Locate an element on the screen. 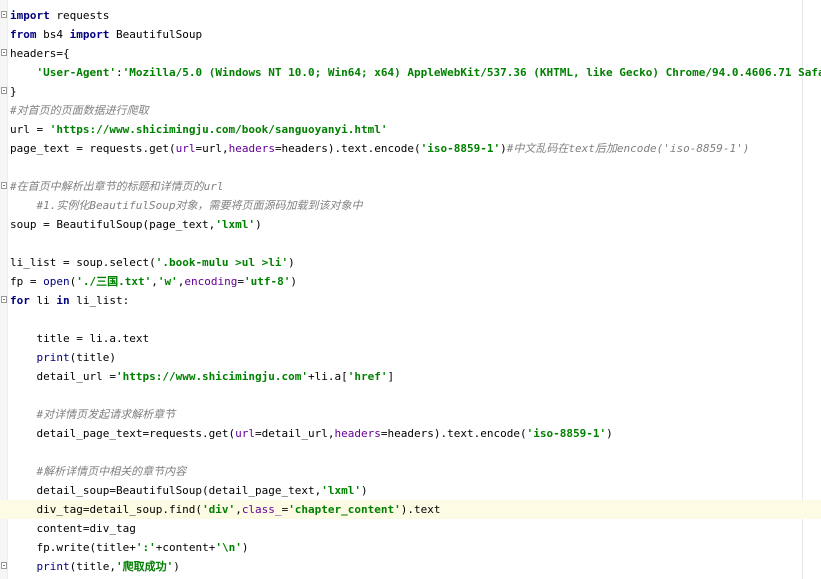  code-token: li_list: is located at coordinates (99, 300).